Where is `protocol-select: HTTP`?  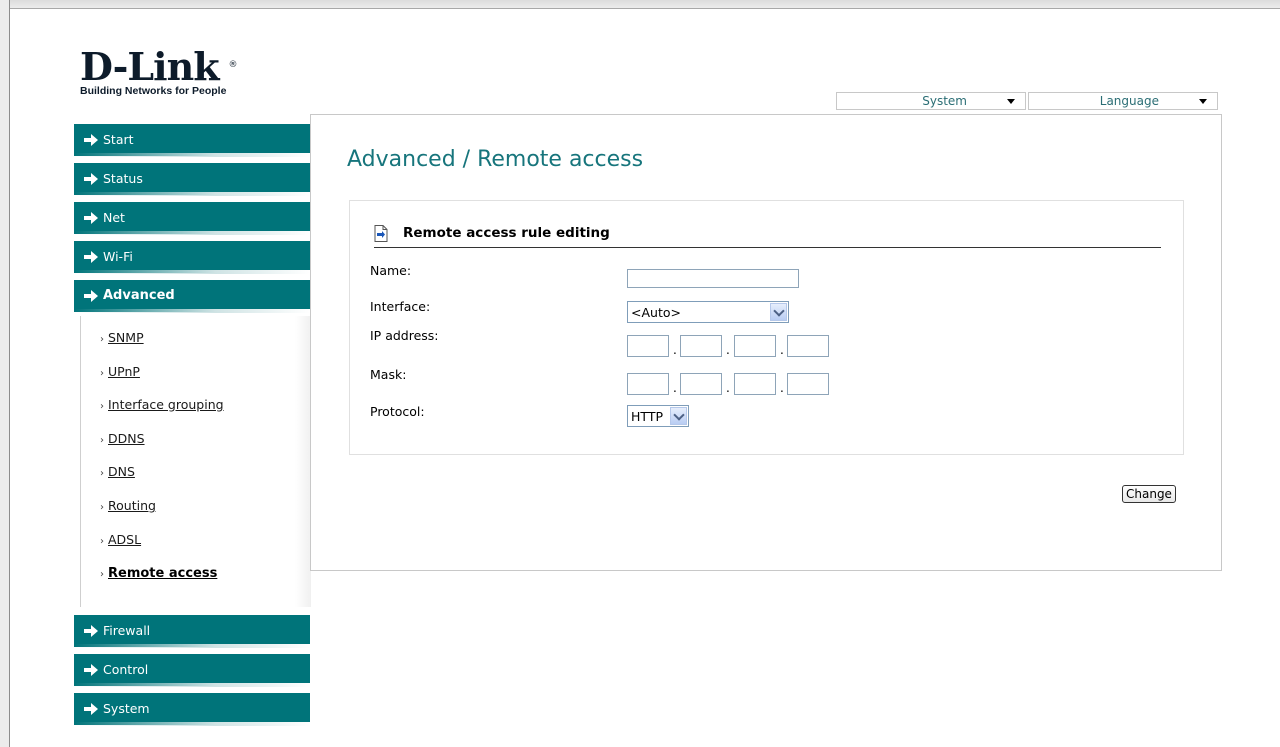 protocol-select: HTTP is located at coordinates (658, 416).